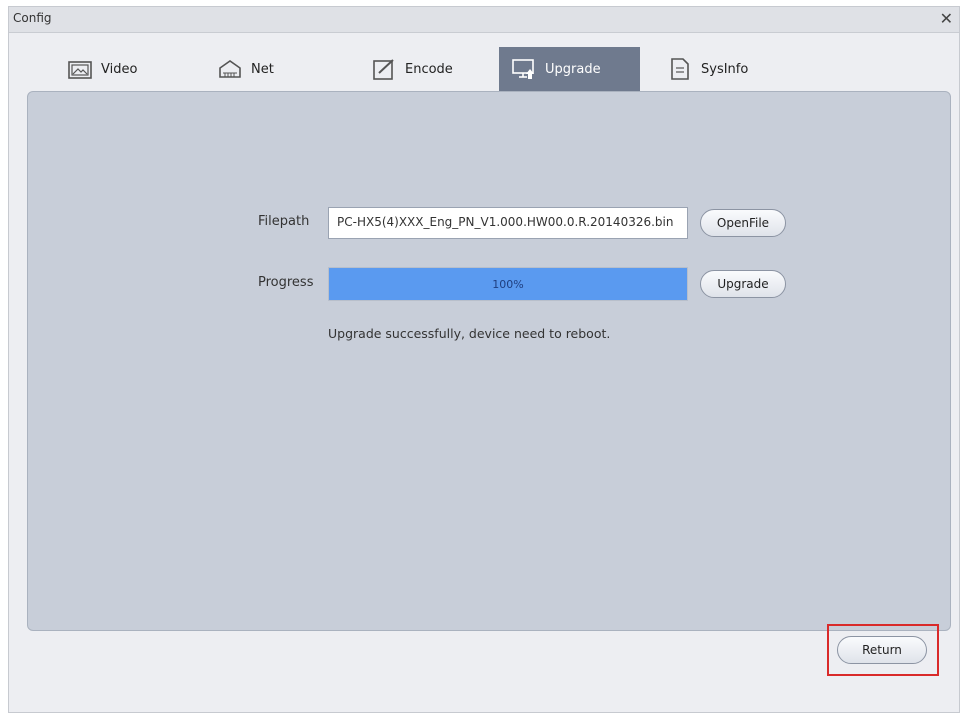  What do you see at coordinates (743, 223) in the screenshot?
I see `openfile-button: OpenFile` at bounding box center [743, 223].